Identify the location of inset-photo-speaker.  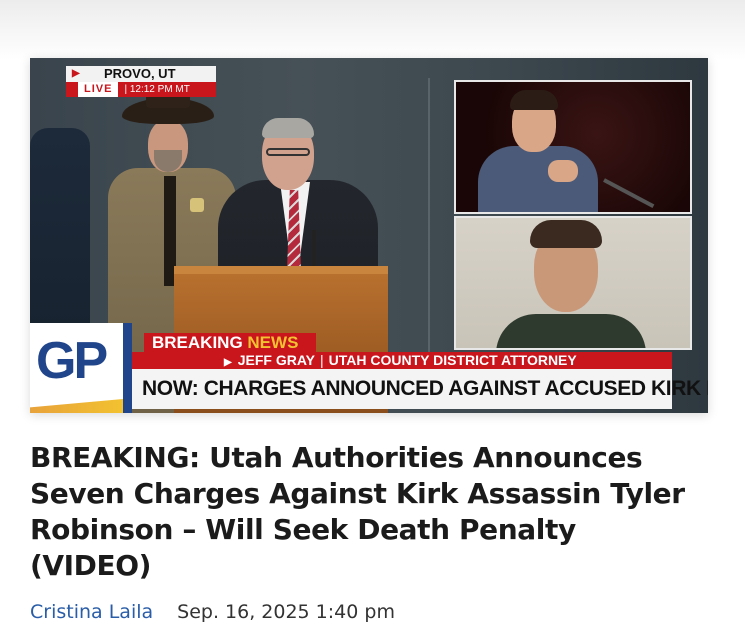
(573, 147).